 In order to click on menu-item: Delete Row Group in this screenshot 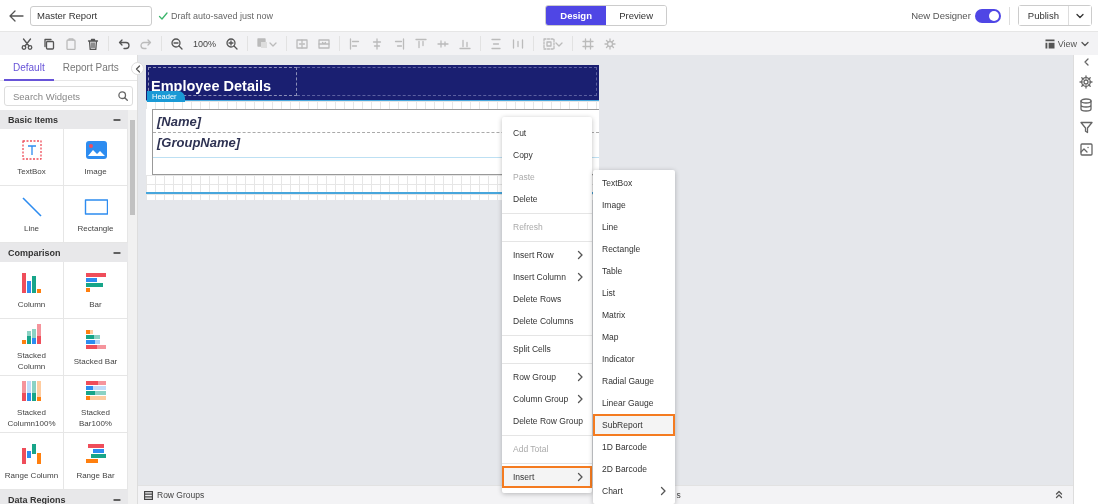, I will do `click(547, 421)`.